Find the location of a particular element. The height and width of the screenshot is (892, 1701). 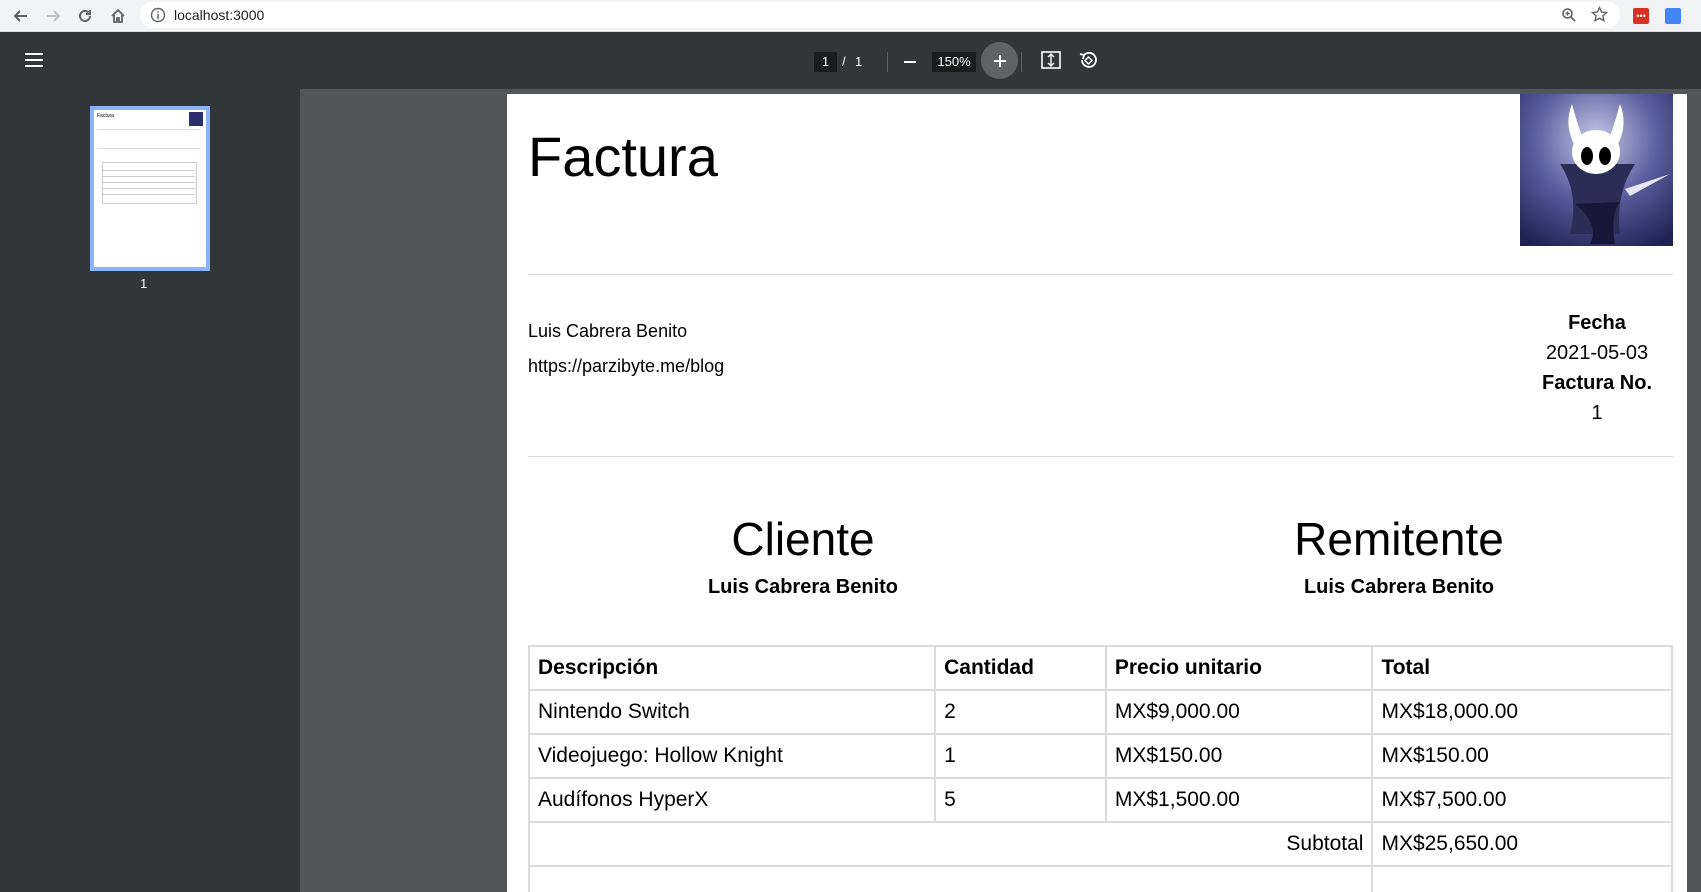

cell-total: MX$18,000.00 is located at coordinates (1522, 712).